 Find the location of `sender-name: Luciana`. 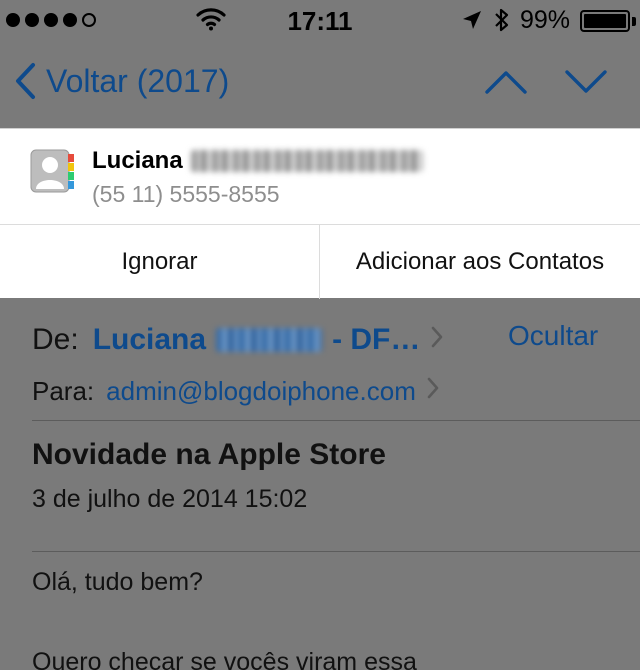

sender-name: Luciana is located at coordinates (149, 340).